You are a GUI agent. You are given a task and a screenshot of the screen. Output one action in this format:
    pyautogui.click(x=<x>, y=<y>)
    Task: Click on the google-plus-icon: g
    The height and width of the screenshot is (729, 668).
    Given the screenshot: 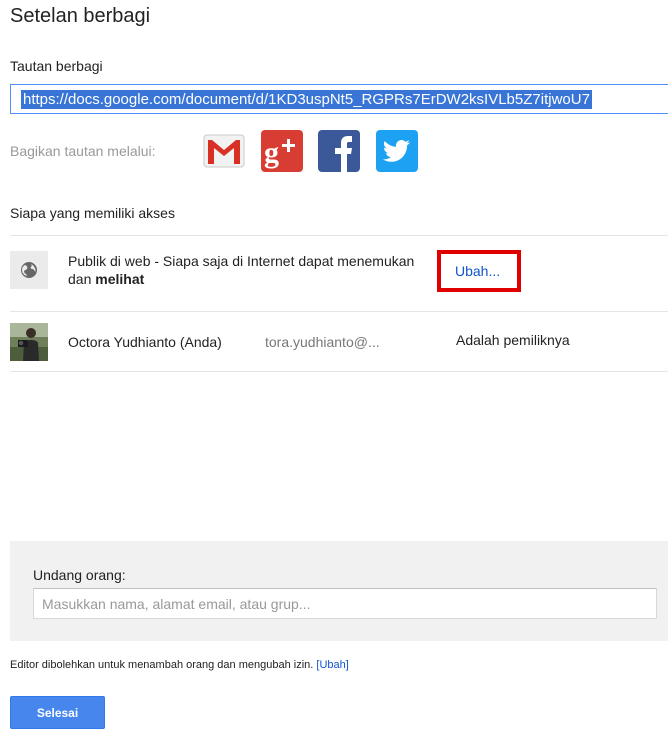 What is the action you would take?
    pyautogui.click(x=282, y=151)
    